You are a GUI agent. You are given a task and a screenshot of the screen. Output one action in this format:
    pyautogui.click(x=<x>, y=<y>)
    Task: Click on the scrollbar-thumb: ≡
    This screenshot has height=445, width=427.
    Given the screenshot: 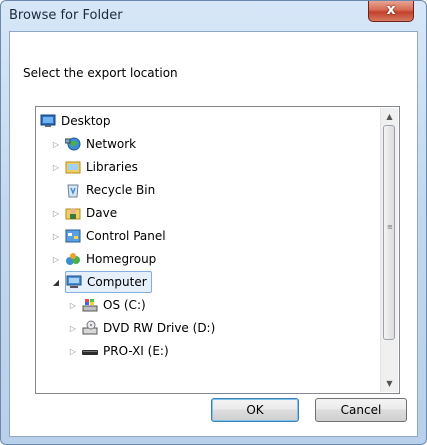 What is the action you would take?
    pyautogui.click(x=389, y=232)
    